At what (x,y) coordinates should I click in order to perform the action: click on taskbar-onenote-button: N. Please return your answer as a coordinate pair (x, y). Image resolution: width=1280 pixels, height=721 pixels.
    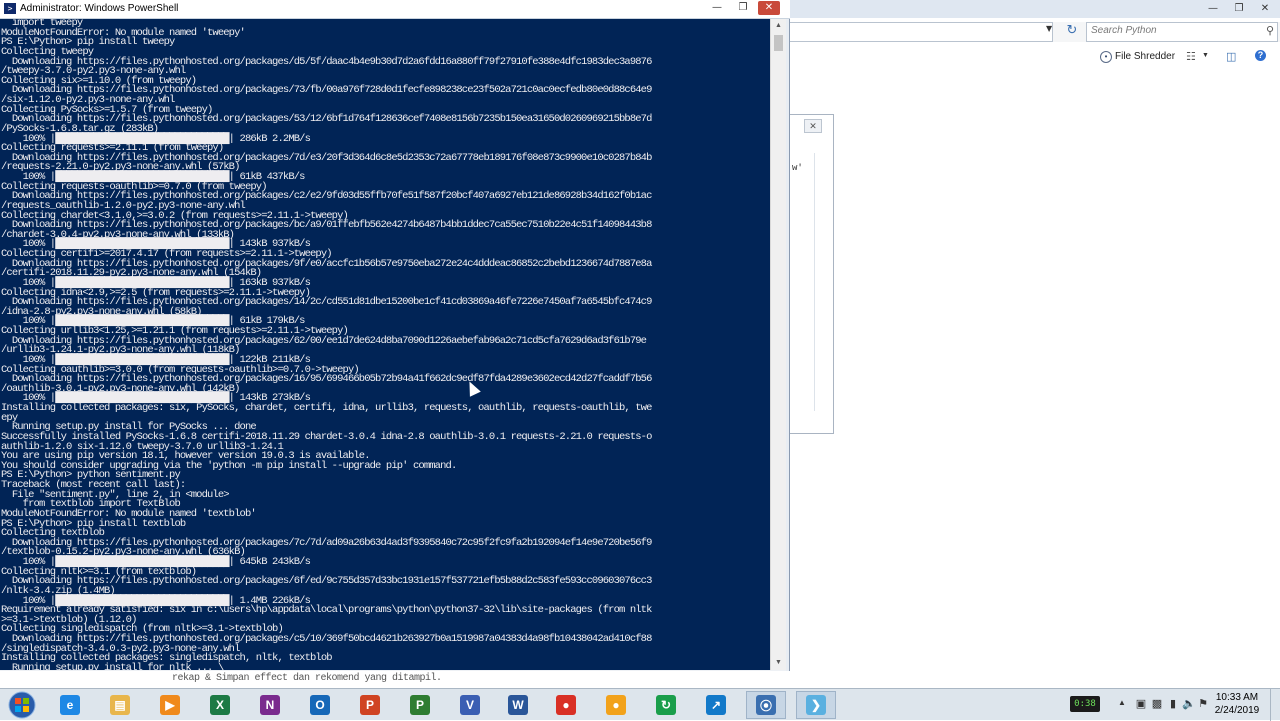
    Looking at the image, I should click on (270, 705).